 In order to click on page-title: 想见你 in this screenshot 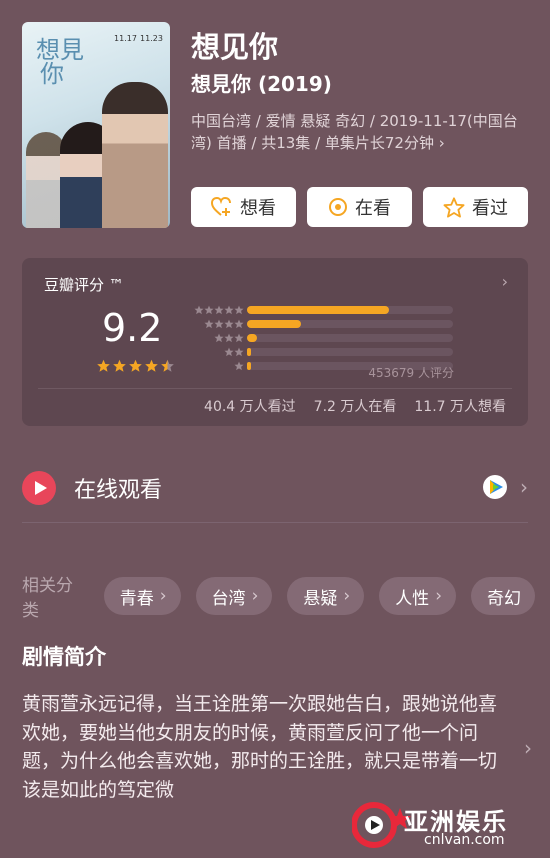, I will do `click(235, 47)`.